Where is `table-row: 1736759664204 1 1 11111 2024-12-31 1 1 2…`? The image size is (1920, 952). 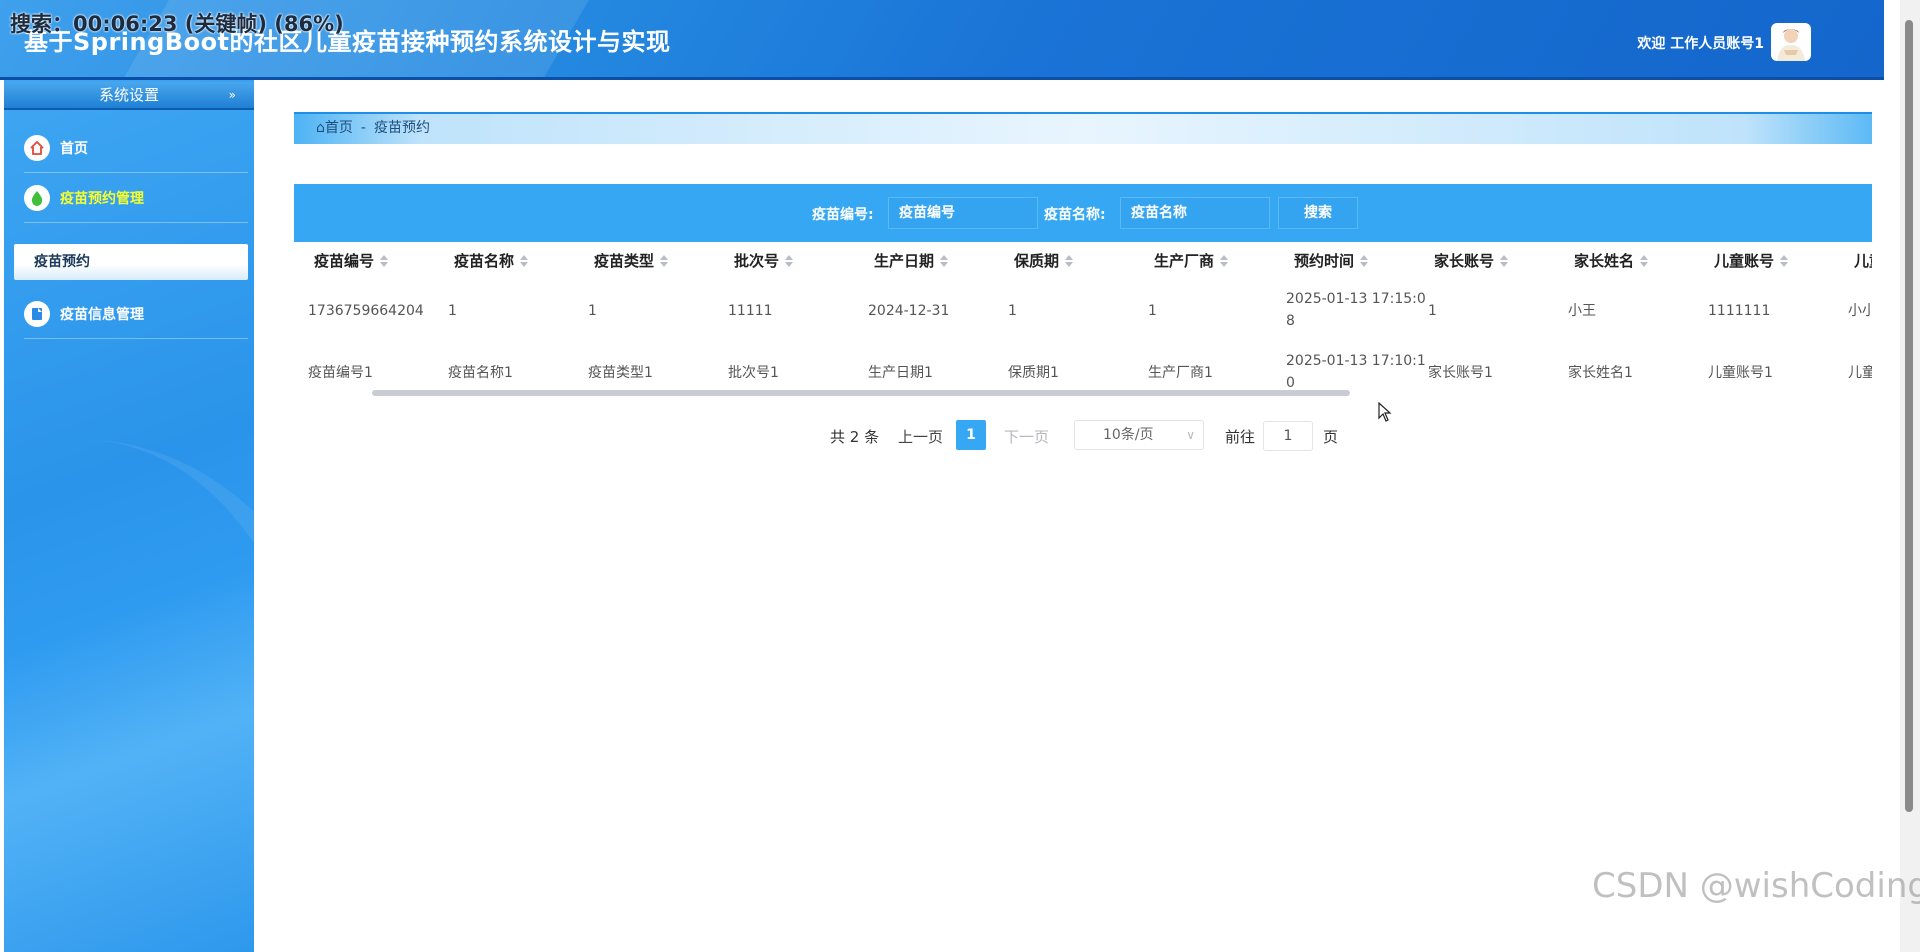 table-row: 1736759664204 1 1 11111 2024-12-31 1 1 2… is located at coordinates (1083, 311).